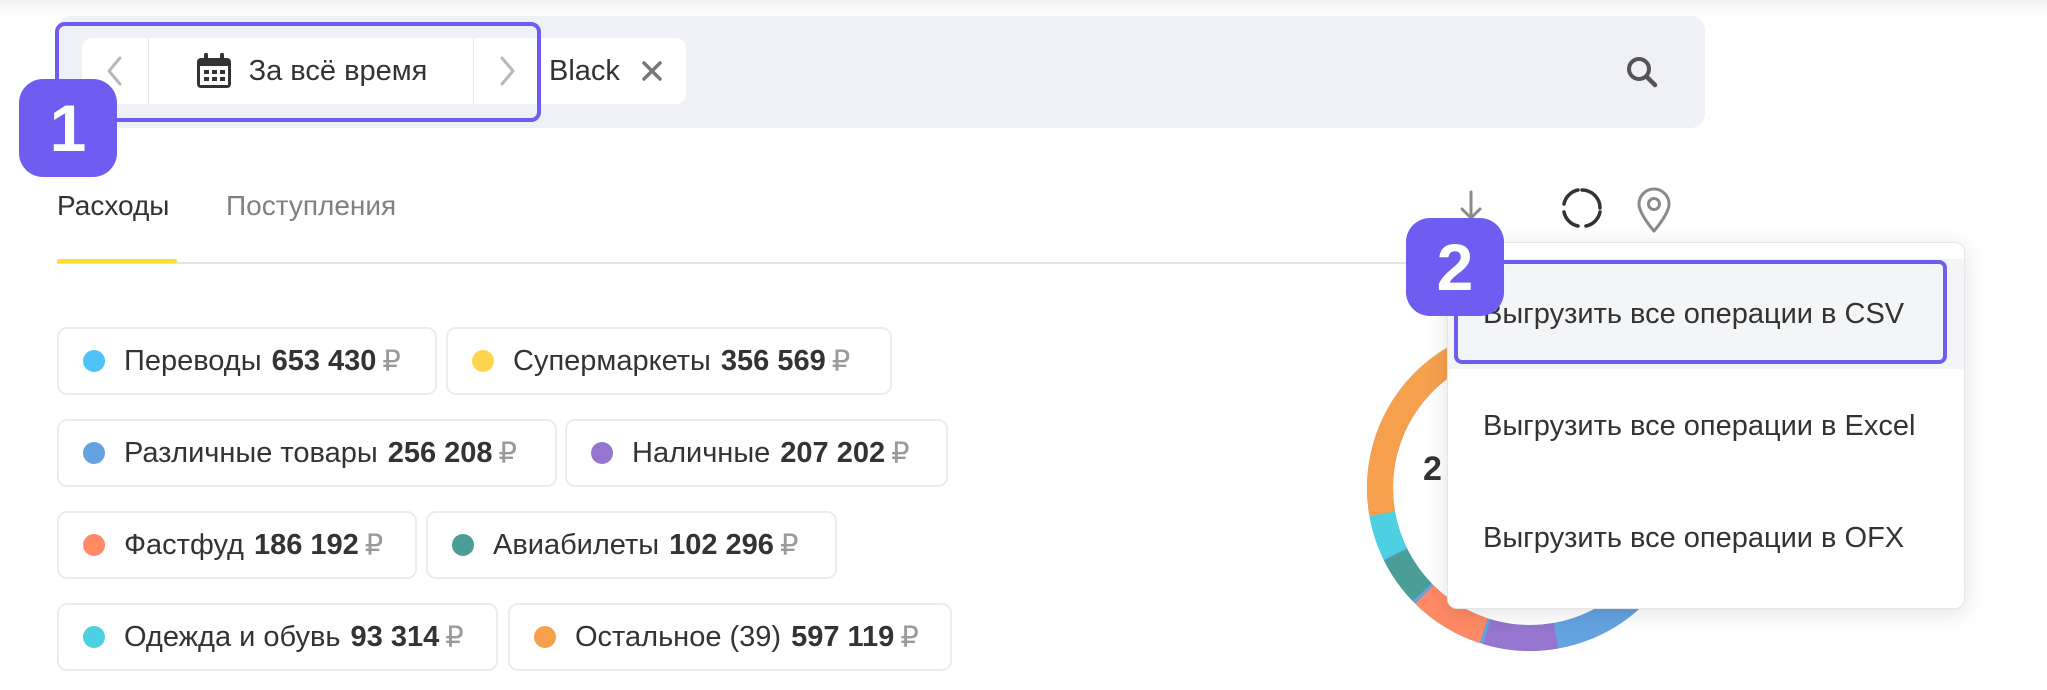  Describe the element at coordinates (440, 452) in the screenshot. I see `category-amount: 256 208` at that location.